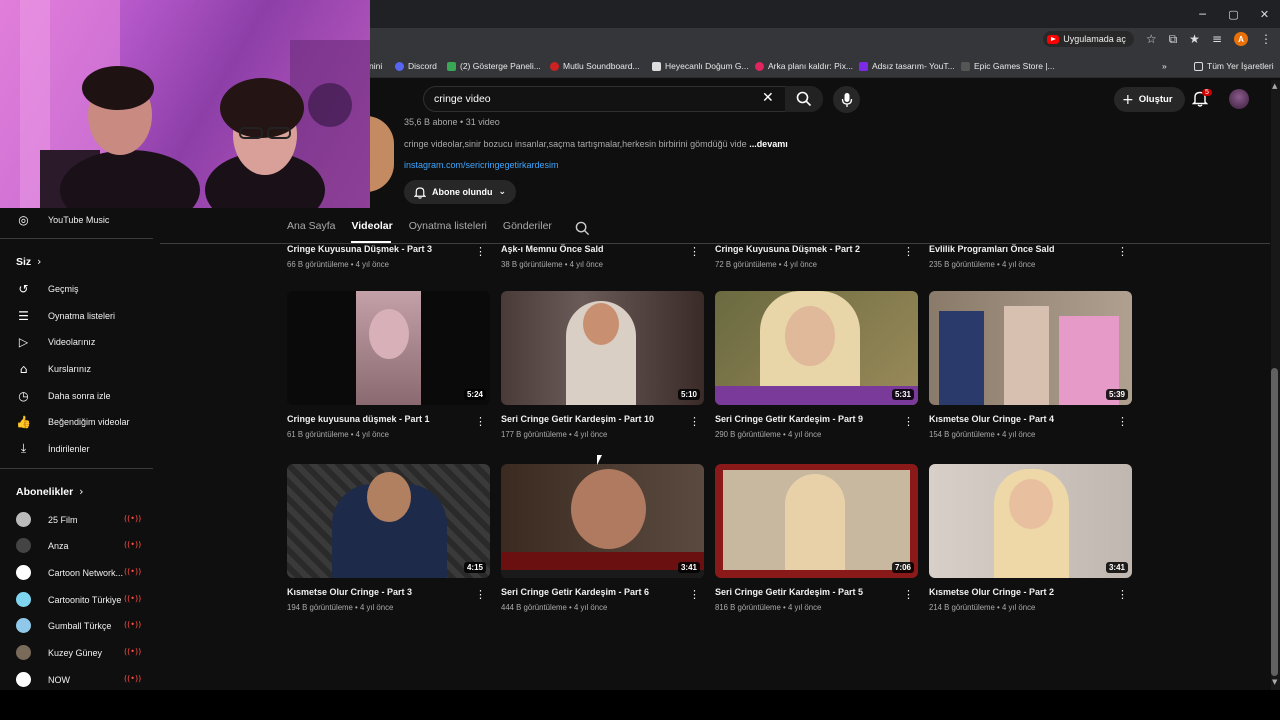  What do you see at coordinates (602, 249) in the screenshot?
I see `video-title: Aşk-ı Memnu Önce Sald` at bounding box center [602, 249].